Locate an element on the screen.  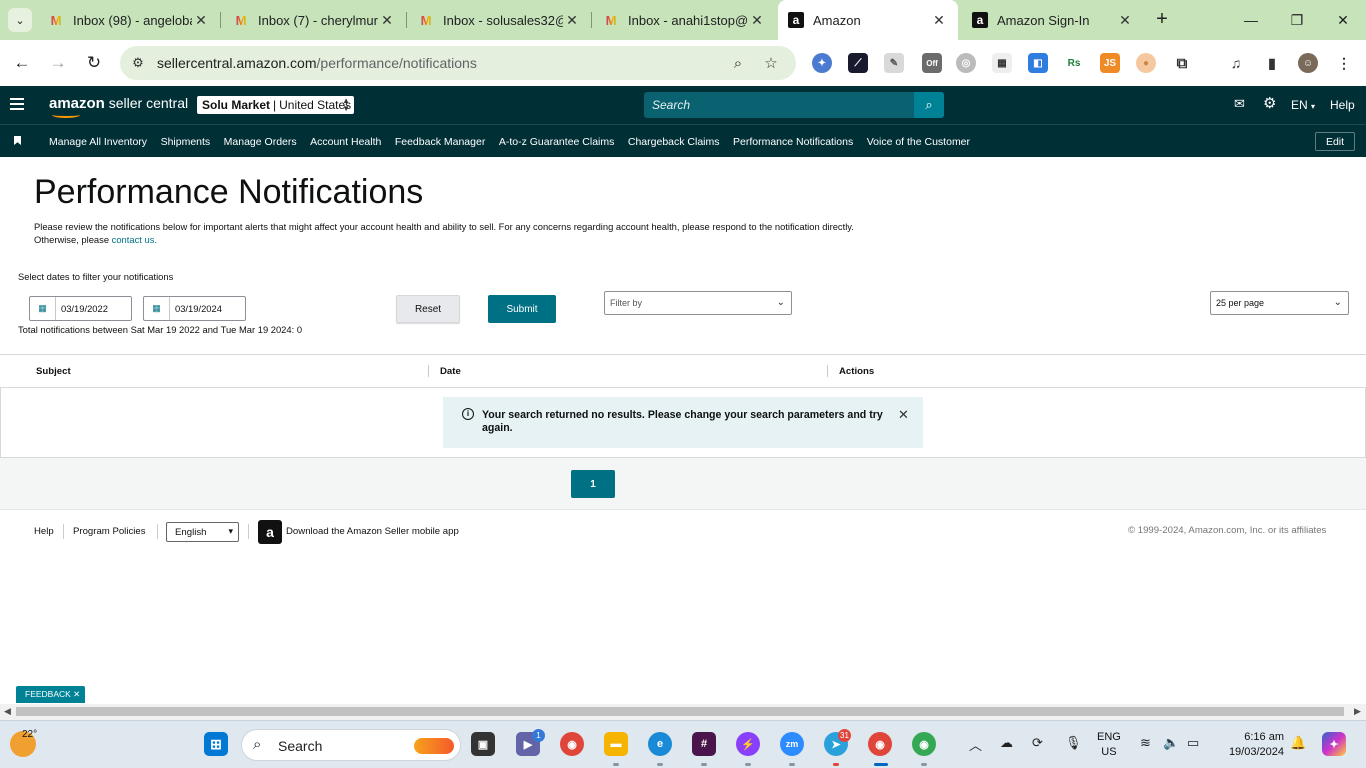
input-language: ENG US is located at coordinates (1109, 745).